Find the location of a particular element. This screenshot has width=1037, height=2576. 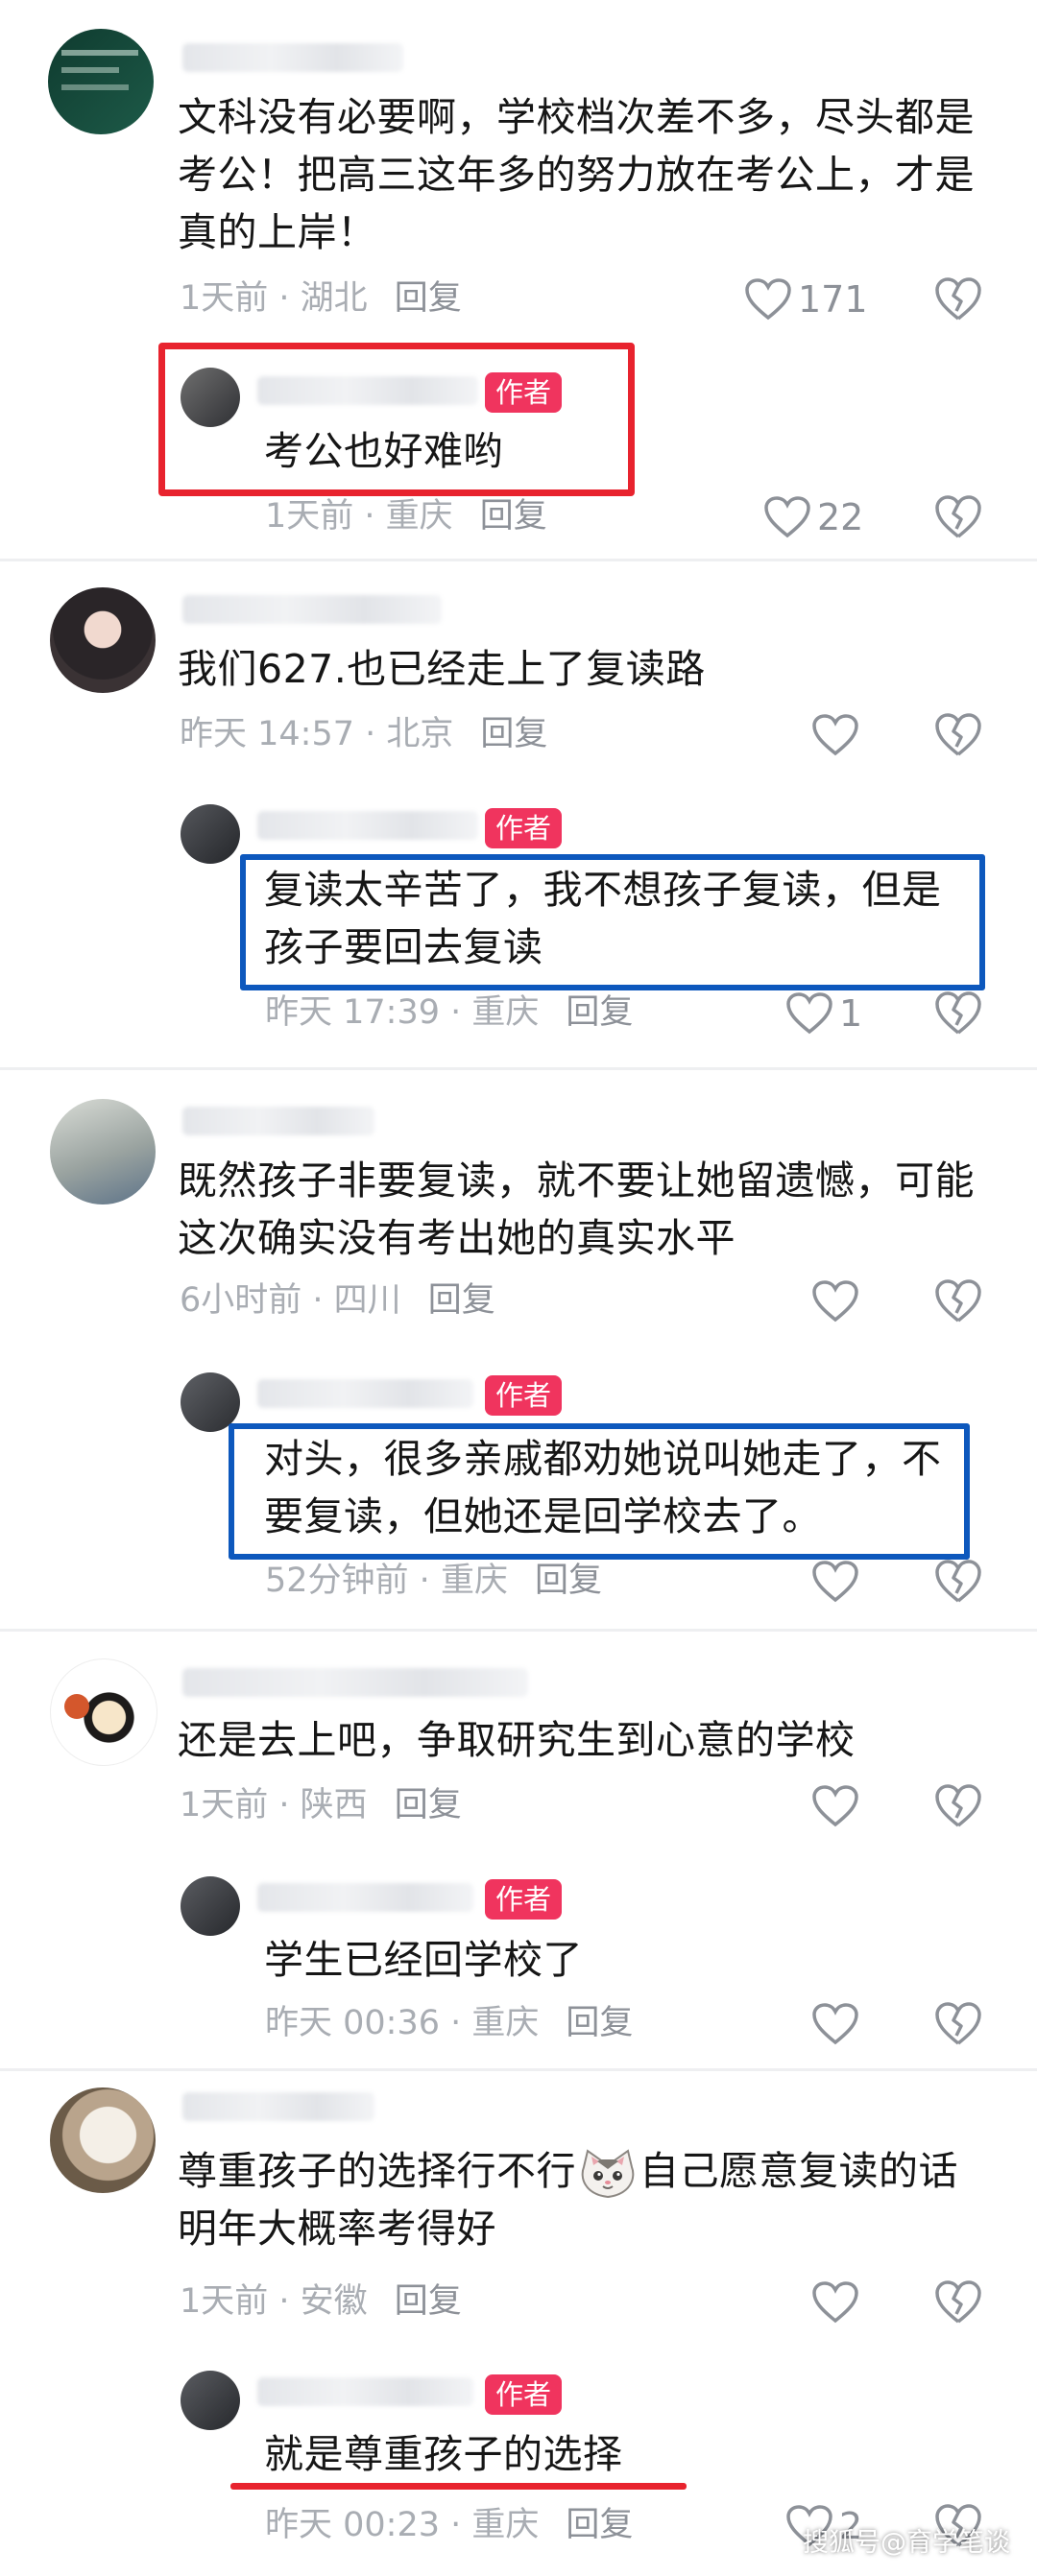

reply-time: 昨天 00:23 is located at coordinates (352, 2525).